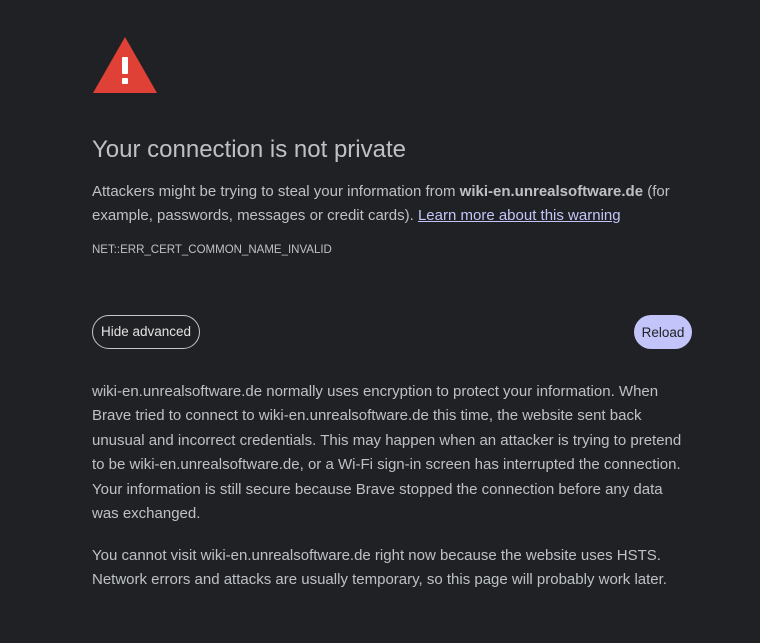 Image resolution: width=760 pixels, height=643 pixels. Describe the element at coordinates (663, 332) in the screenshot. I see `reload-button: Reload` at that location.